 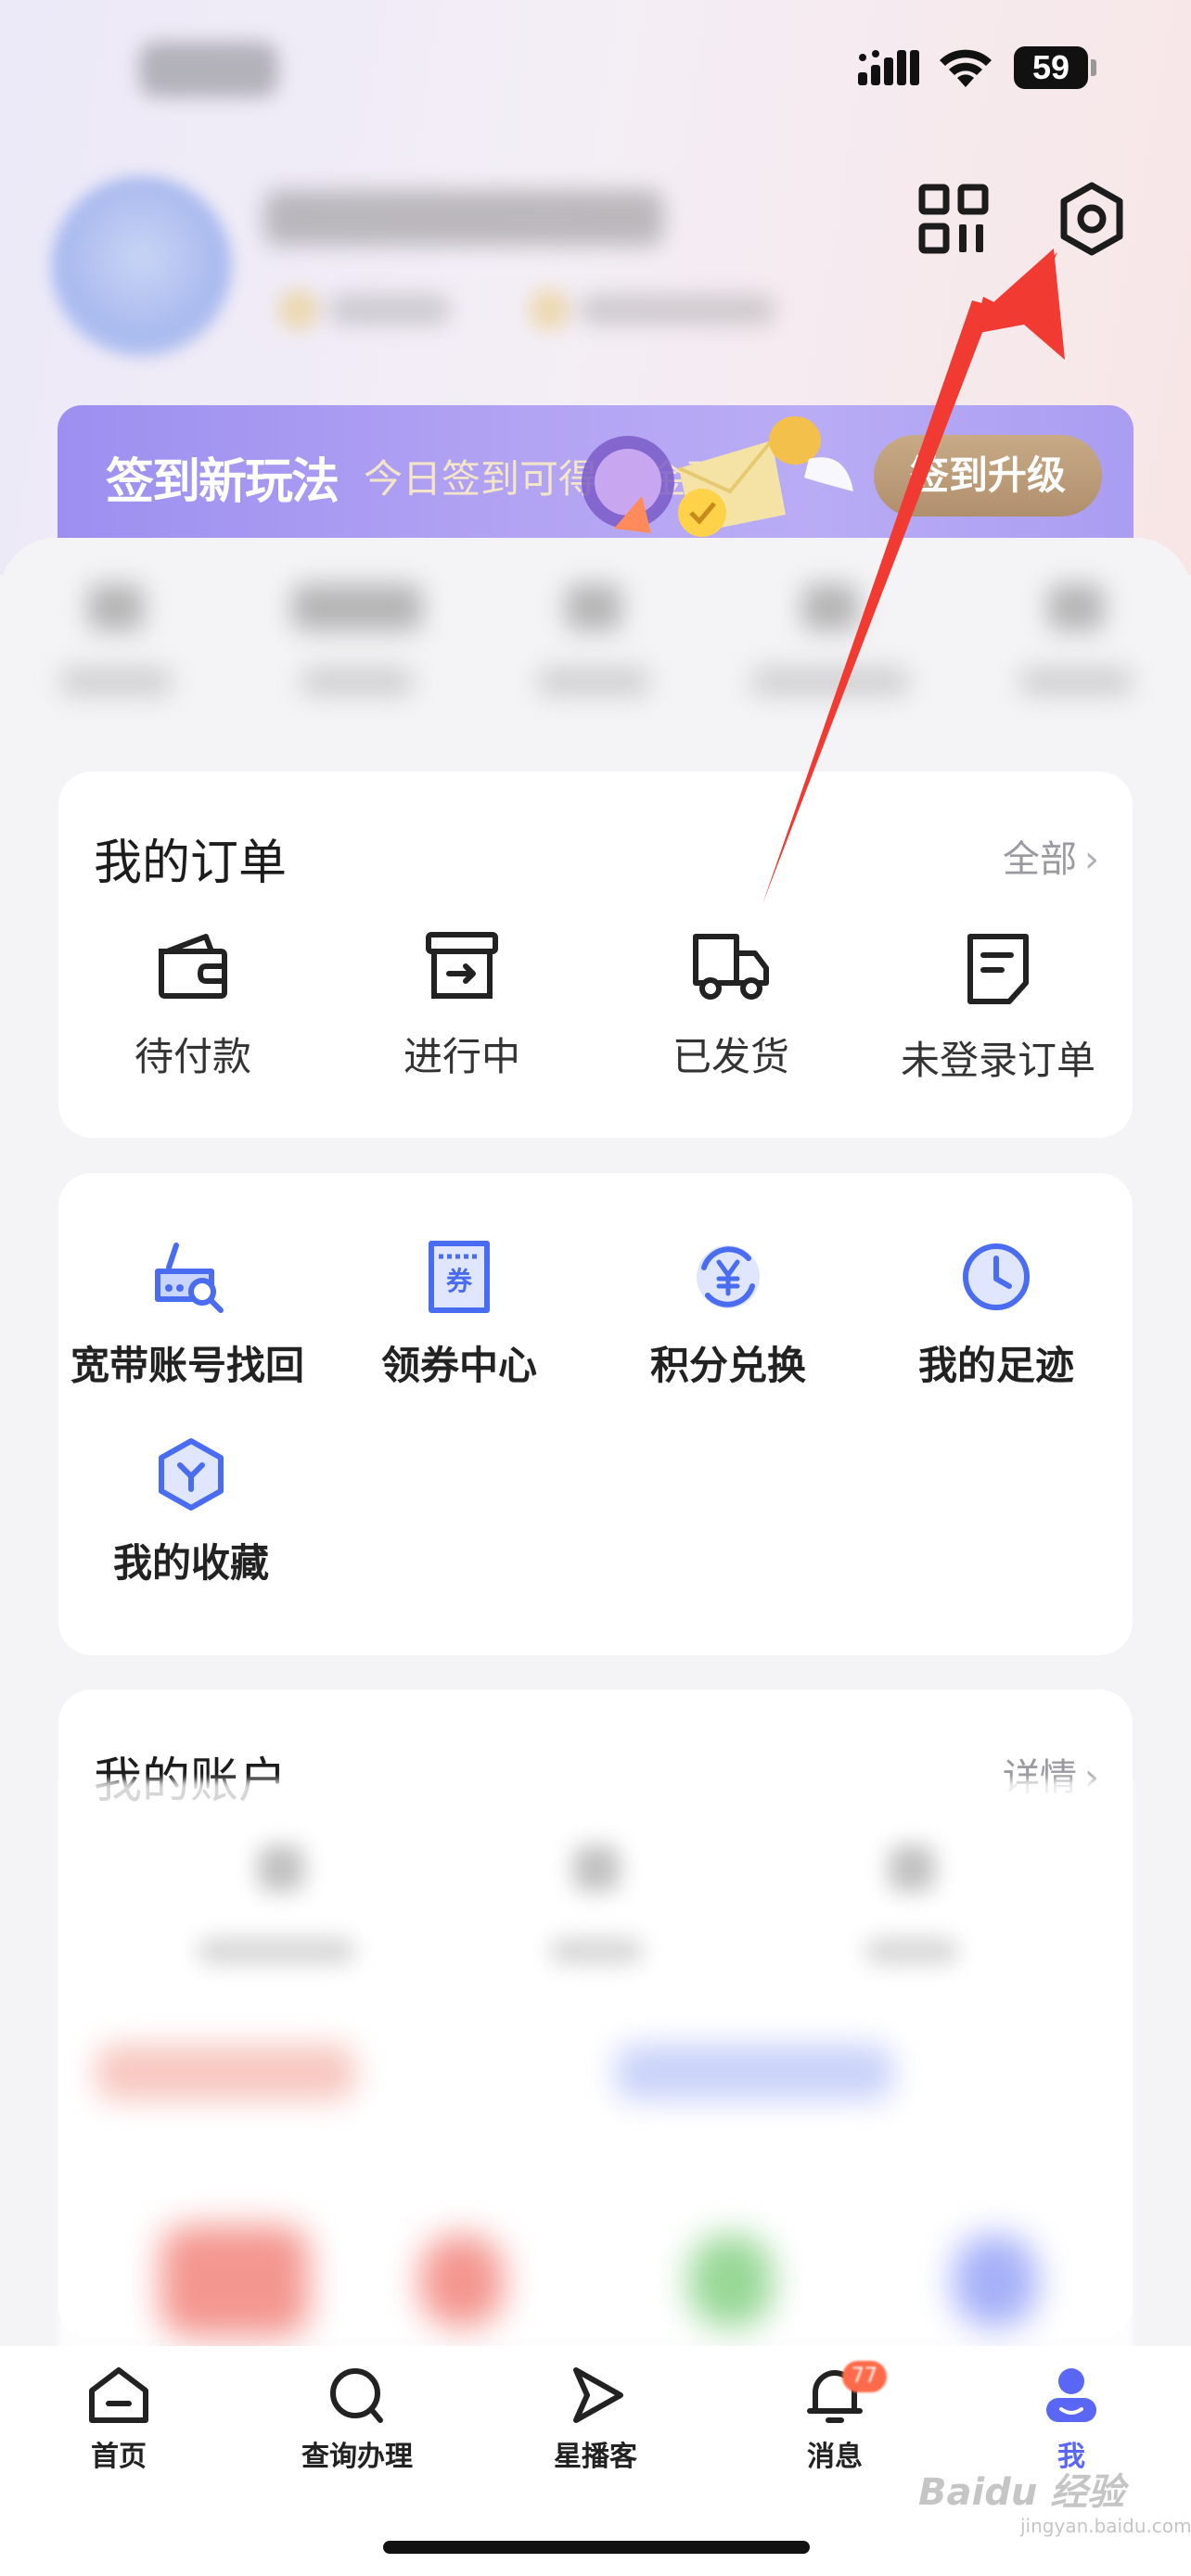 What do you see at coordinates (1071, 2395) in the screenshot?
I see `profile-icon` at bounding box center [1071, 2395].